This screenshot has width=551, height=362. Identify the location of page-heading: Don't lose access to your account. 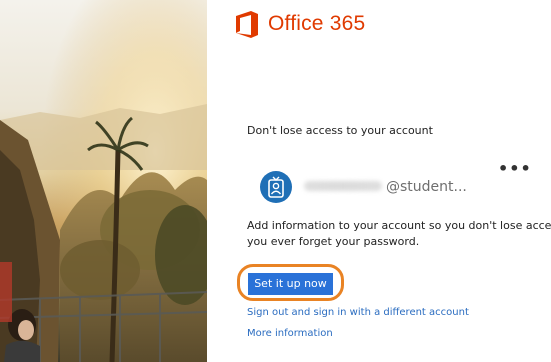
(340, 130).